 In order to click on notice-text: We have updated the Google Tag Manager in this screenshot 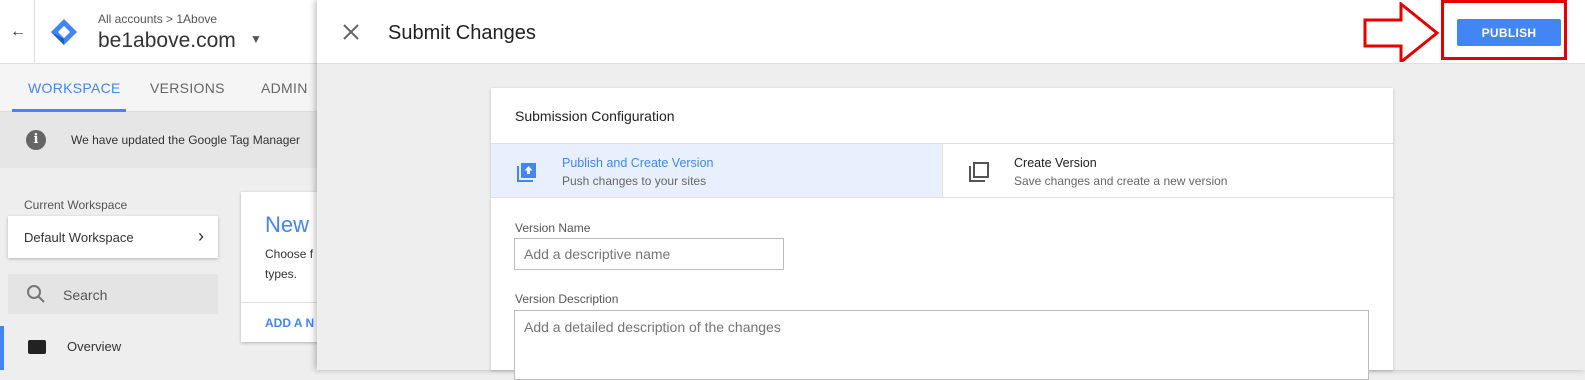, I will do `click(186, 140)`.